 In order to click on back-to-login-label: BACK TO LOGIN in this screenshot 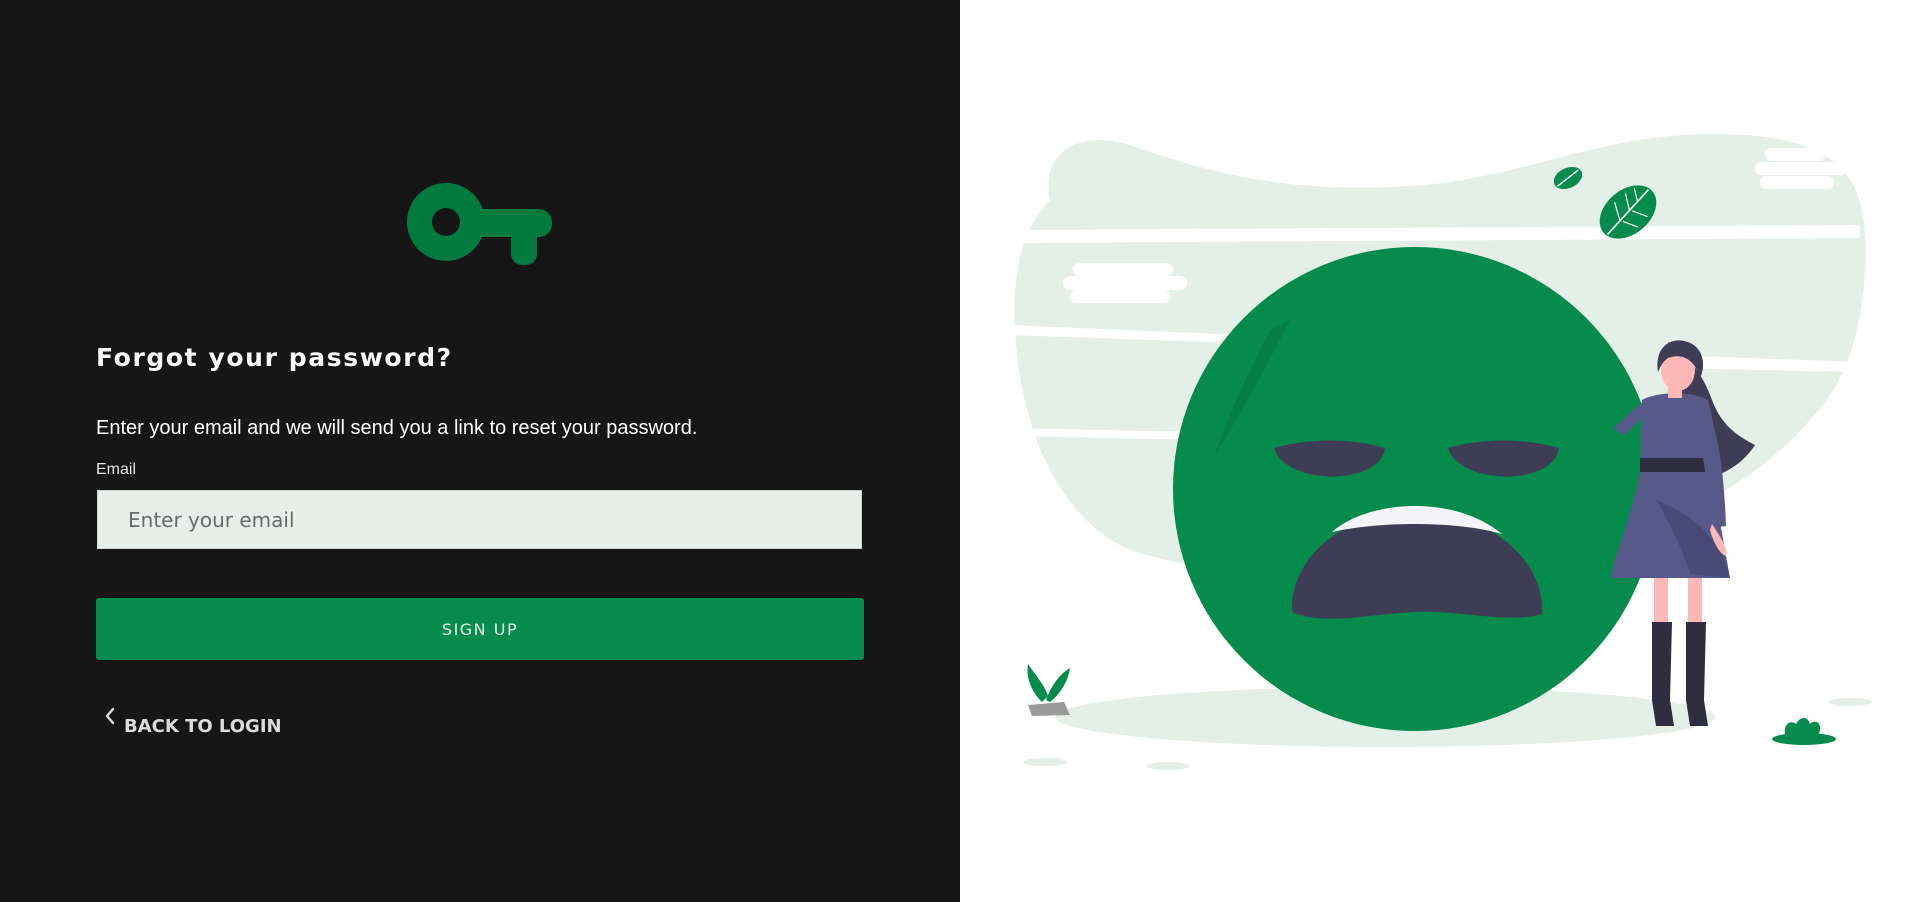, I will do `click(203, 726)`.